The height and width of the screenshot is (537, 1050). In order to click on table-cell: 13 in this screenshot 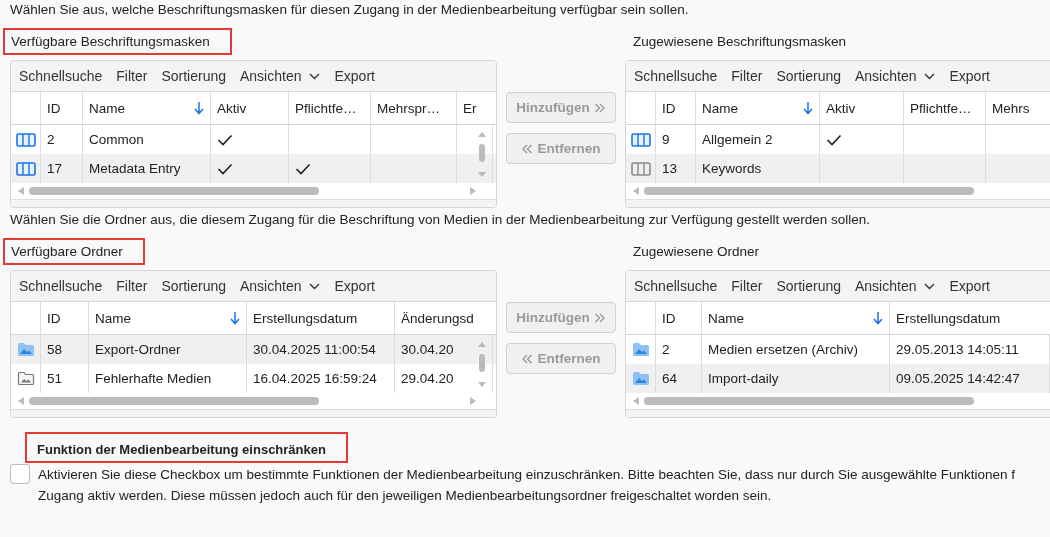, I will do `click(670, 168)`.